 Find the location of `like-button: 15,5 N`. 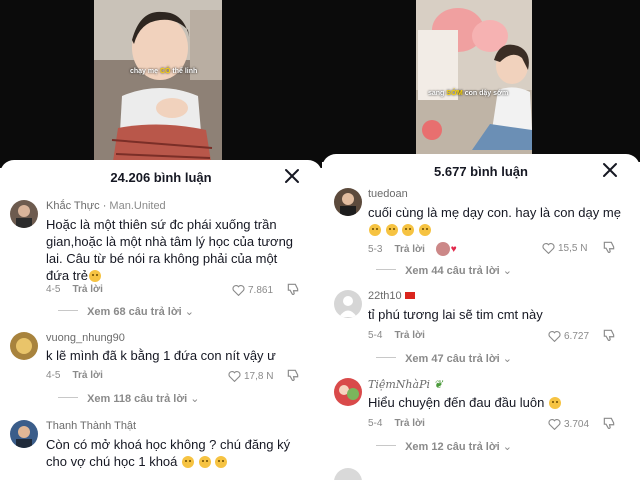

like-button: 15,5 N is located at coordinates (565, 248).